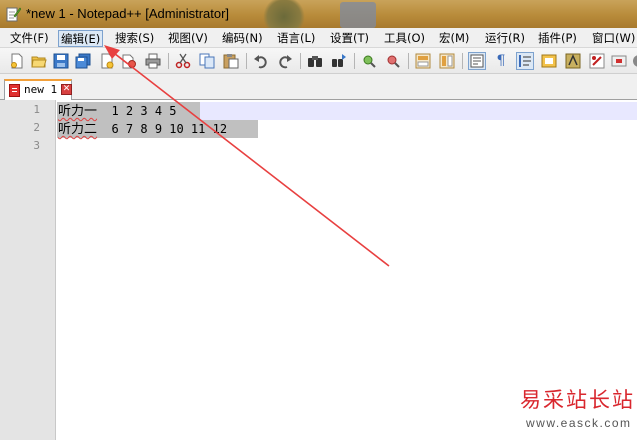 Image resolution: width=637 pixels, height=440 pixels. What do you see at coordinates (393, 61) in the screenshot?
I see `zoom-out-icon` at bounding box center [393, 61].